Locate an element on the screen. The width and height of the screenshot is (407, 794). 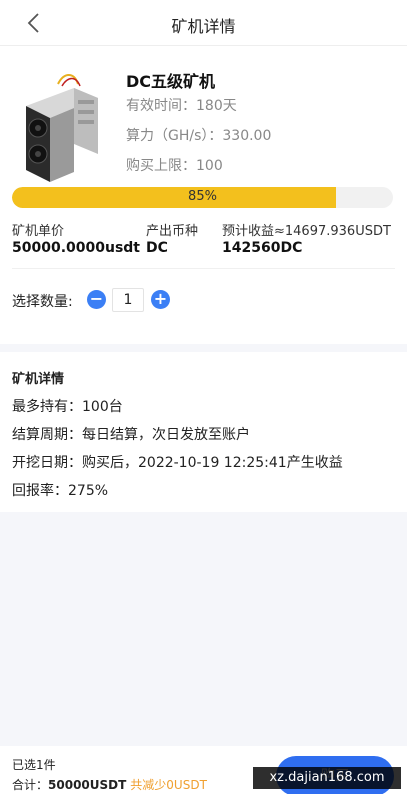
miner-validity: 有效时间：180天 is located at coordinates (181, 106).